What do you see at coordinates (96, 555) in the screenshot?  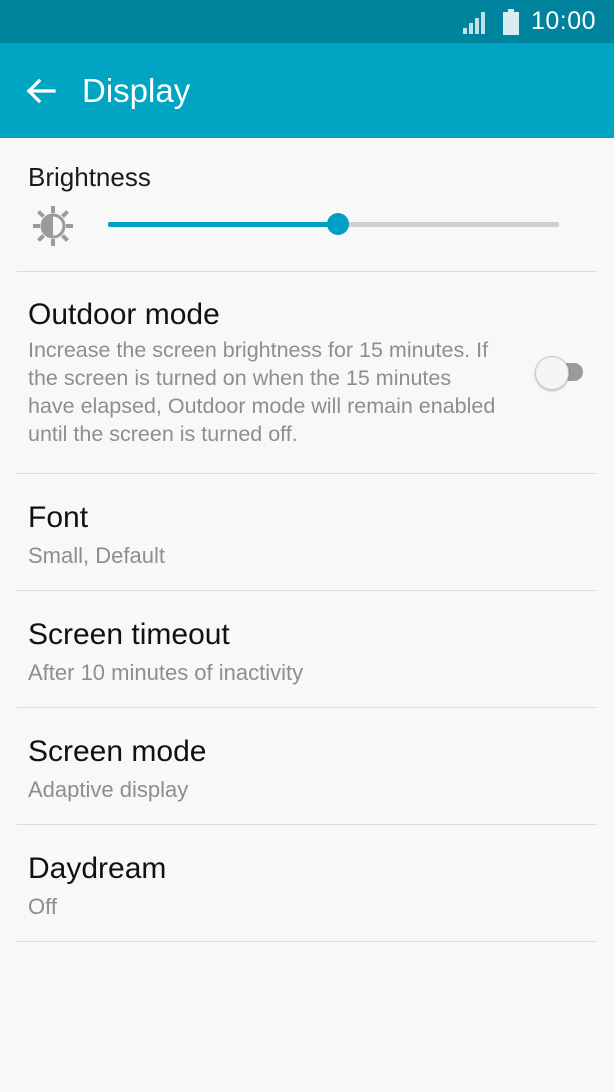 I see `font-value: Small, Default` at bounding box center [96, 555].